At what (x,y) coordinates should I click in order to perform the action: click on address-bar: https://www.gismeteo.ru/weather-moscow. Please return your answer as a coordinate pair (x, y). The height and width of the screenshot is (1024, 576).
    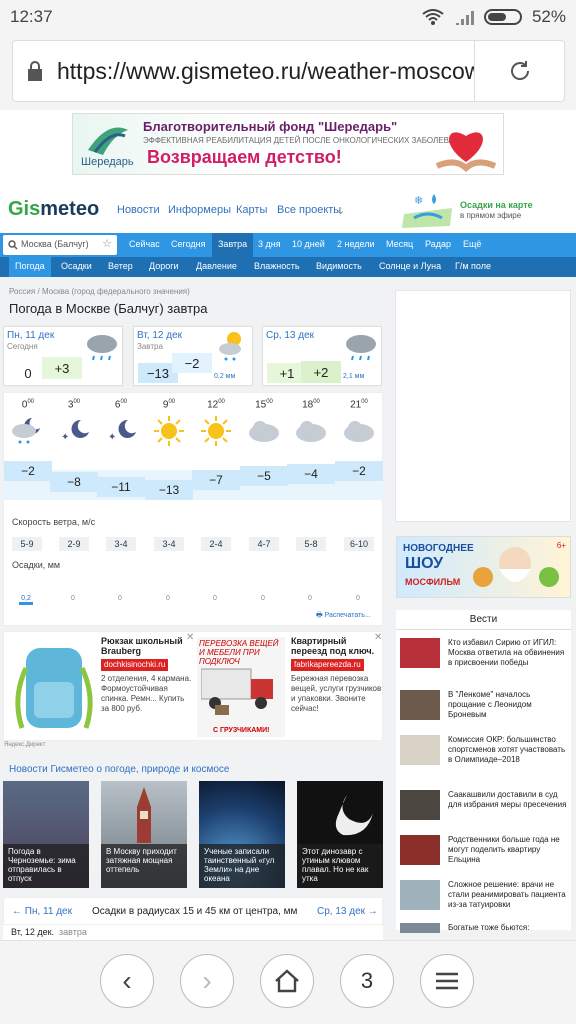
    Looking at the image, I should click on (288, 71).